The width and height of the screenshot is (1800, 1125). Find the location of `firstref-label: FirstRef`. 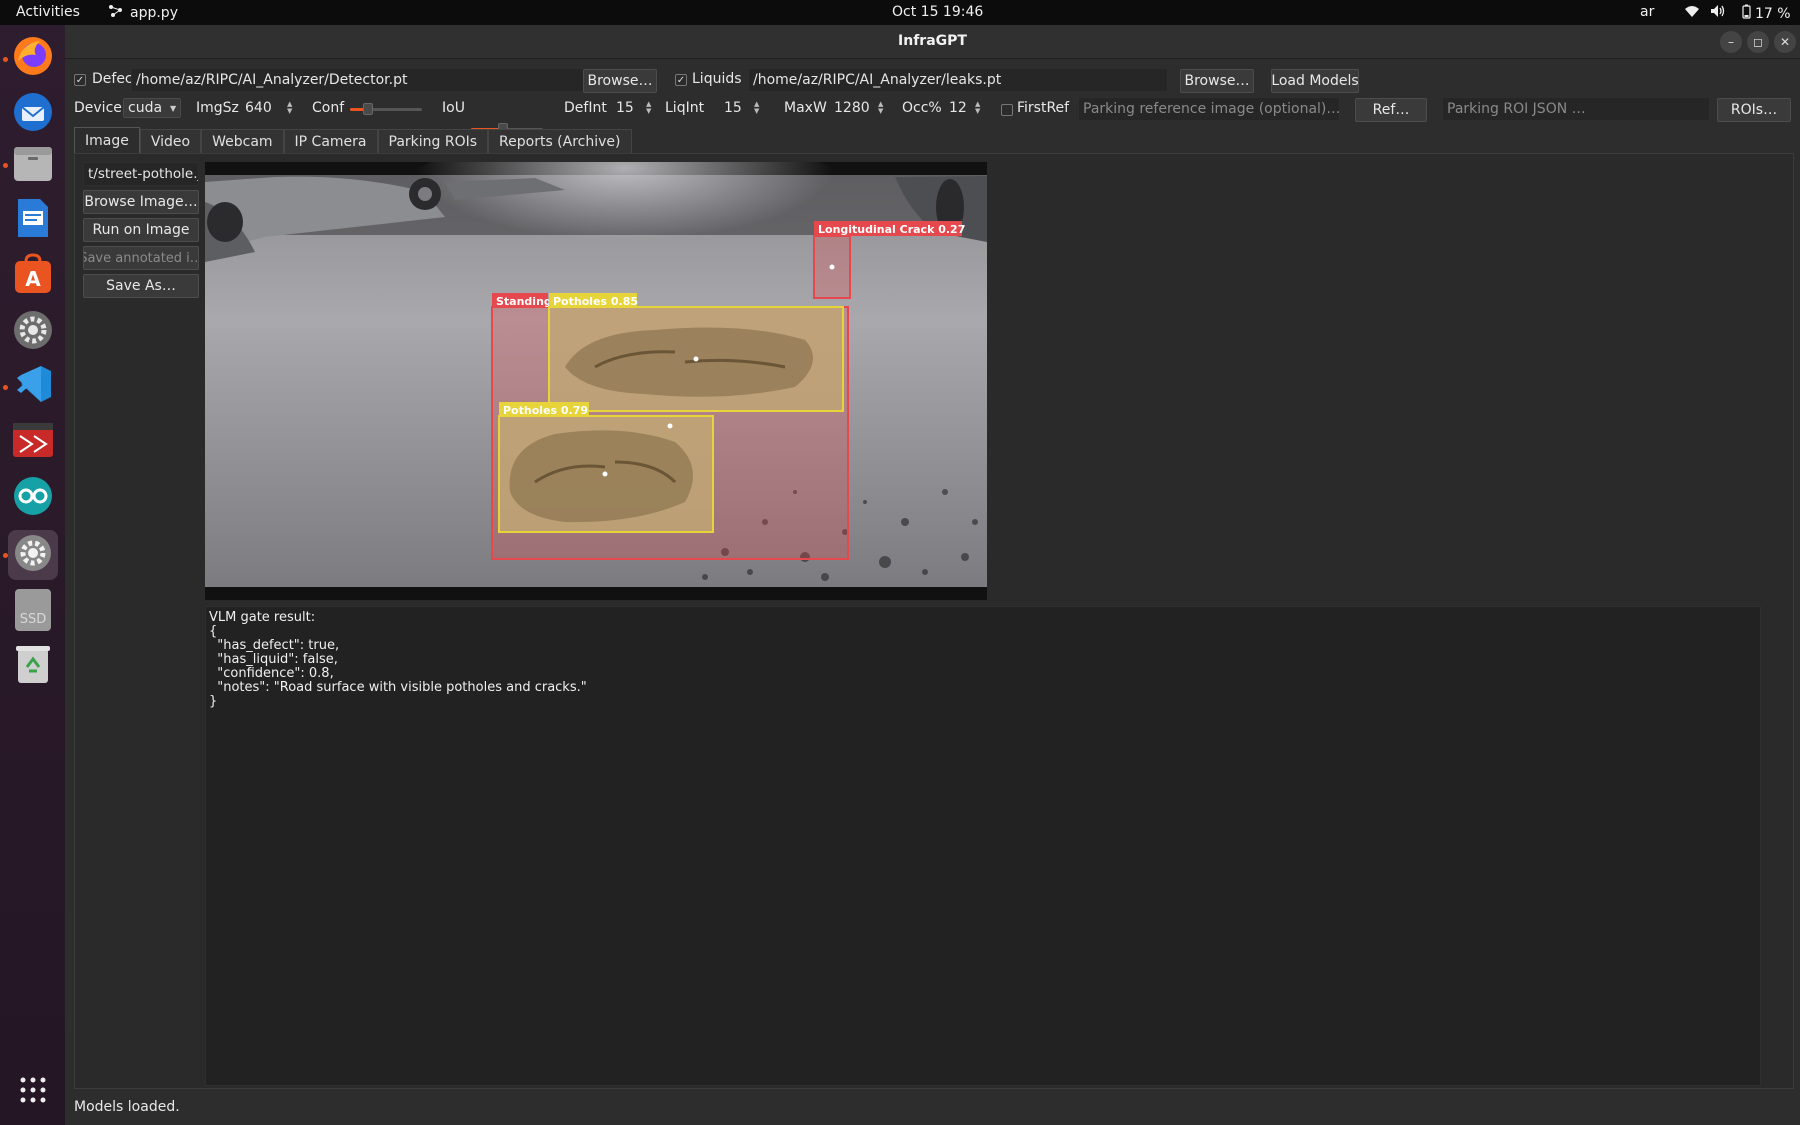

firstref-label: FirstRef is located at coordinates (1043, 108).